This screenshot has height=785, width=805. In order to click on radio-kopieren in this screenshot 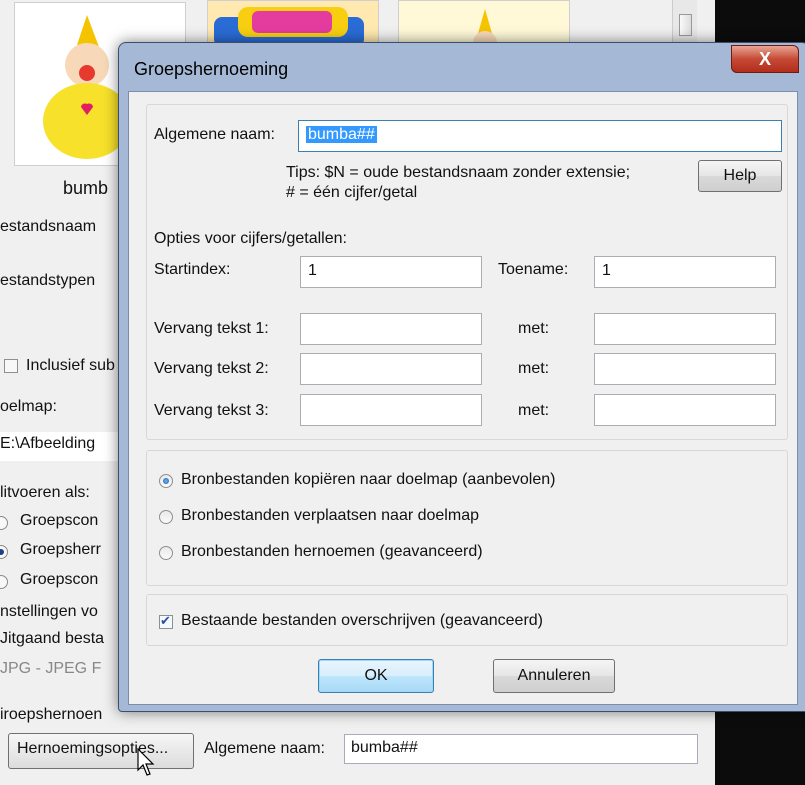, I will do `click(166, 481)`.